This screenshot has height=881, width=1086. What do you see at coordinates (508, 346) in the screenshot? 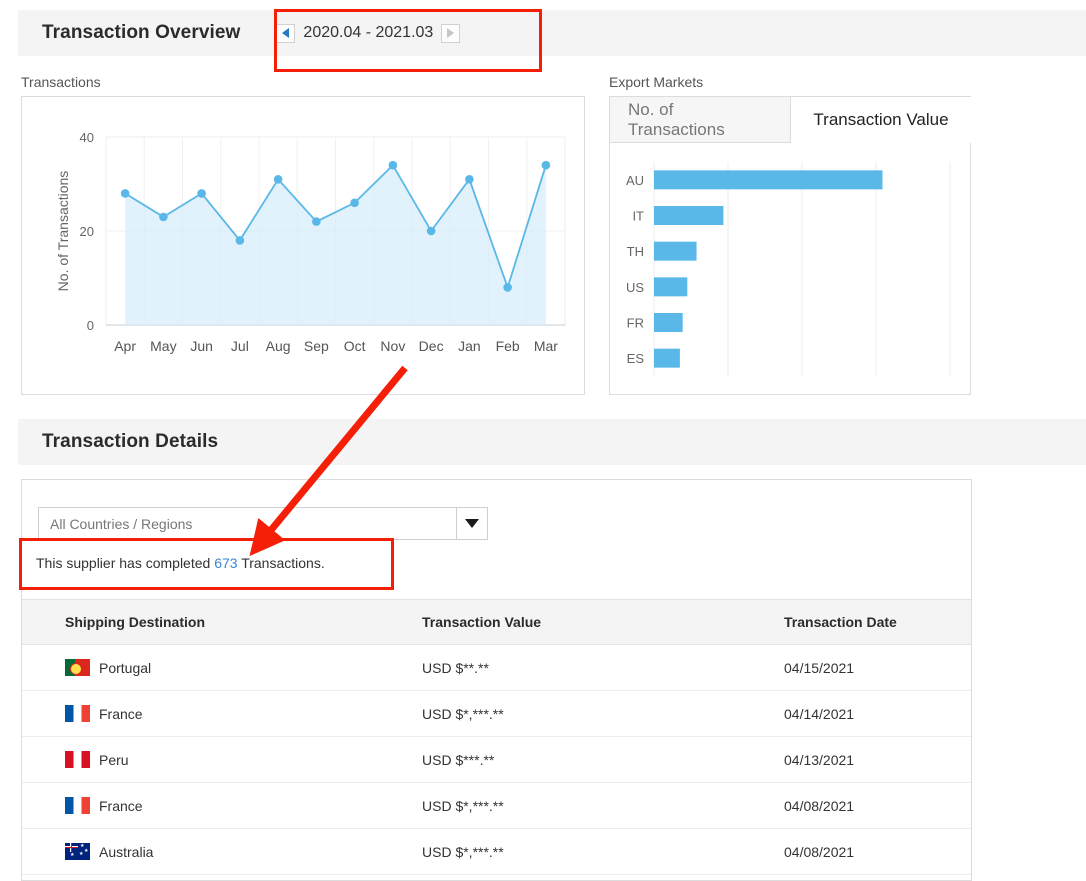
I see `x-tick-label: Feb` at bounding box center [508, 346].